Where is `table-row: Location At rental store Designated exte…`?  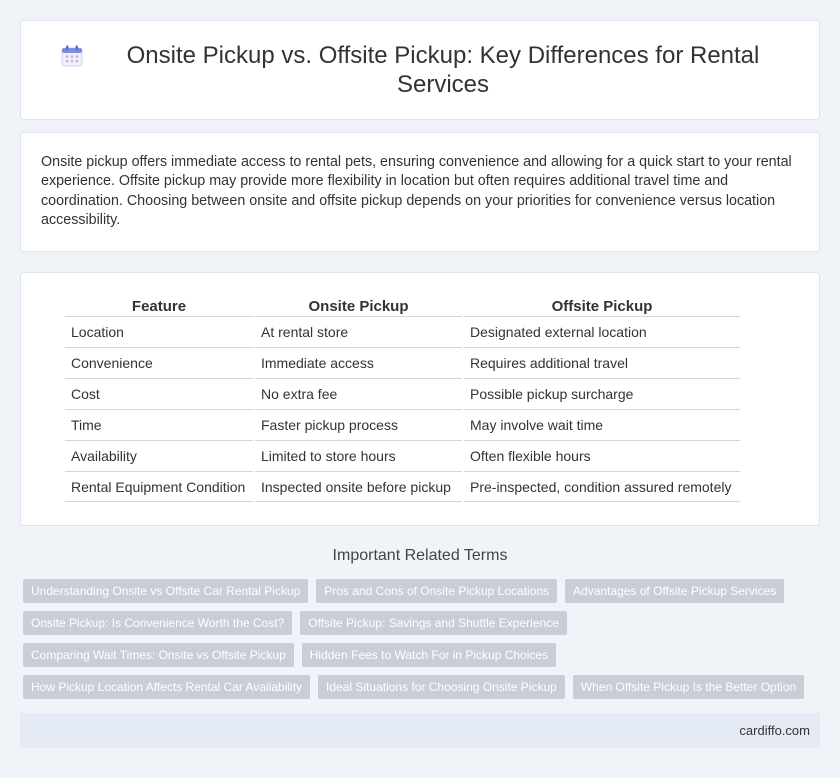 table-row: Location At rental store Designated exte… is located at coordinates (402, 331).